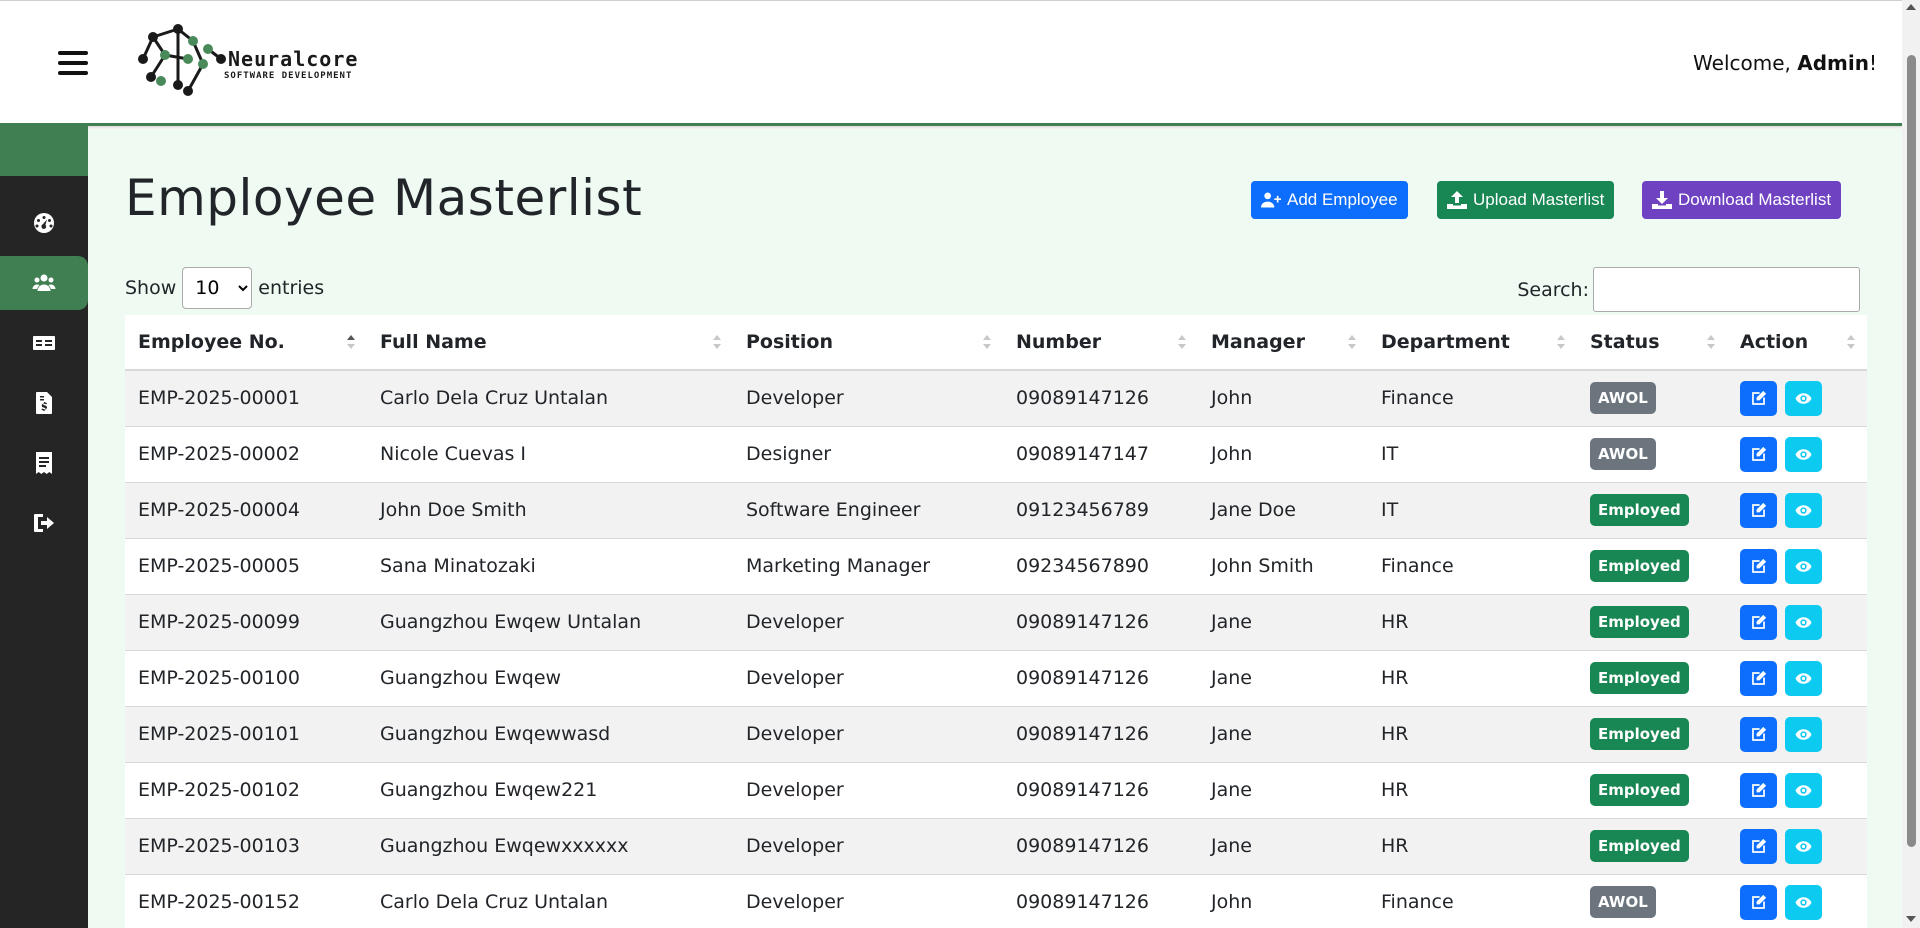 The height and width of the screenshot is (928, 1920). I want to click on cell-position: Marketing Manager, so click(868, 565).